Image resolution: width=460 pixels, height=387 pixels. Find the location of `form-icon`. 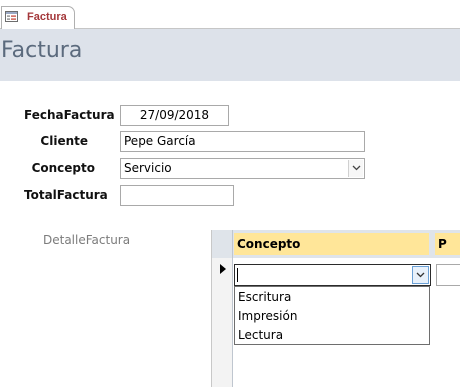

form-icon is located at coordinates (11, 16).